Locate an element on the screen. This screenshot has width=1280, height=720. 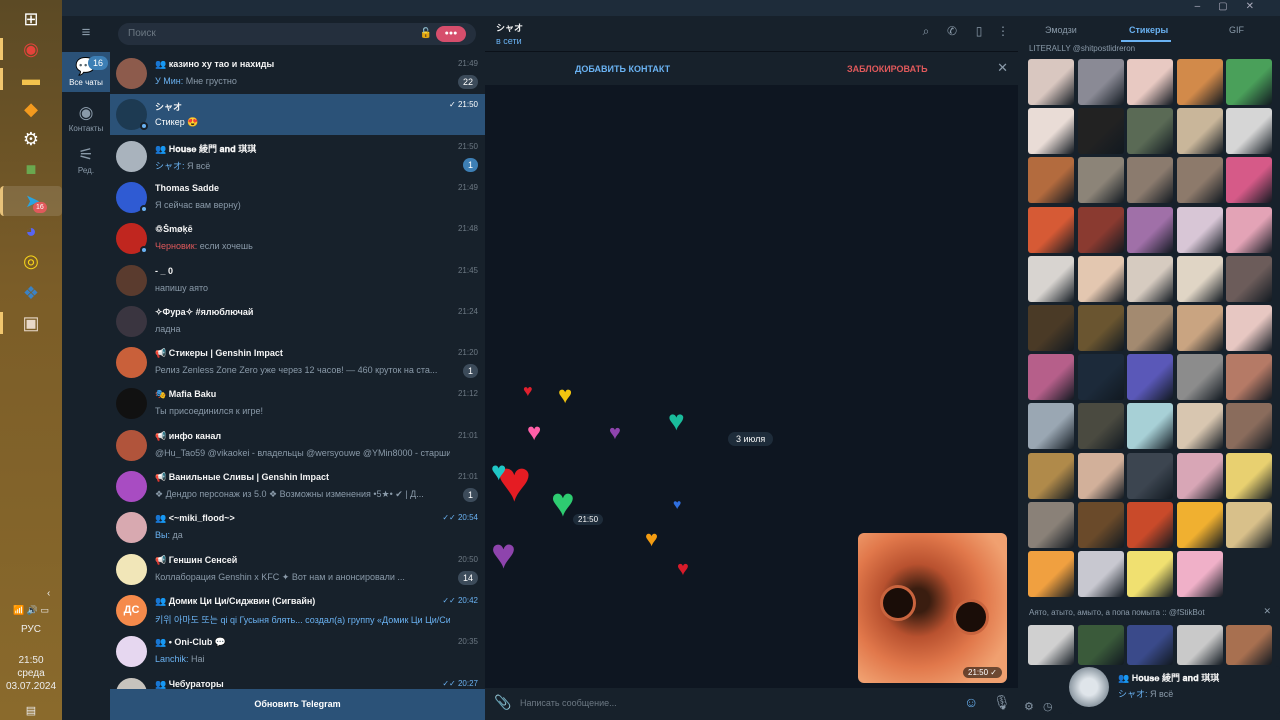
block-button: ЗАБЛОКИРОВАТЬ is located at coordinates (887, 69).